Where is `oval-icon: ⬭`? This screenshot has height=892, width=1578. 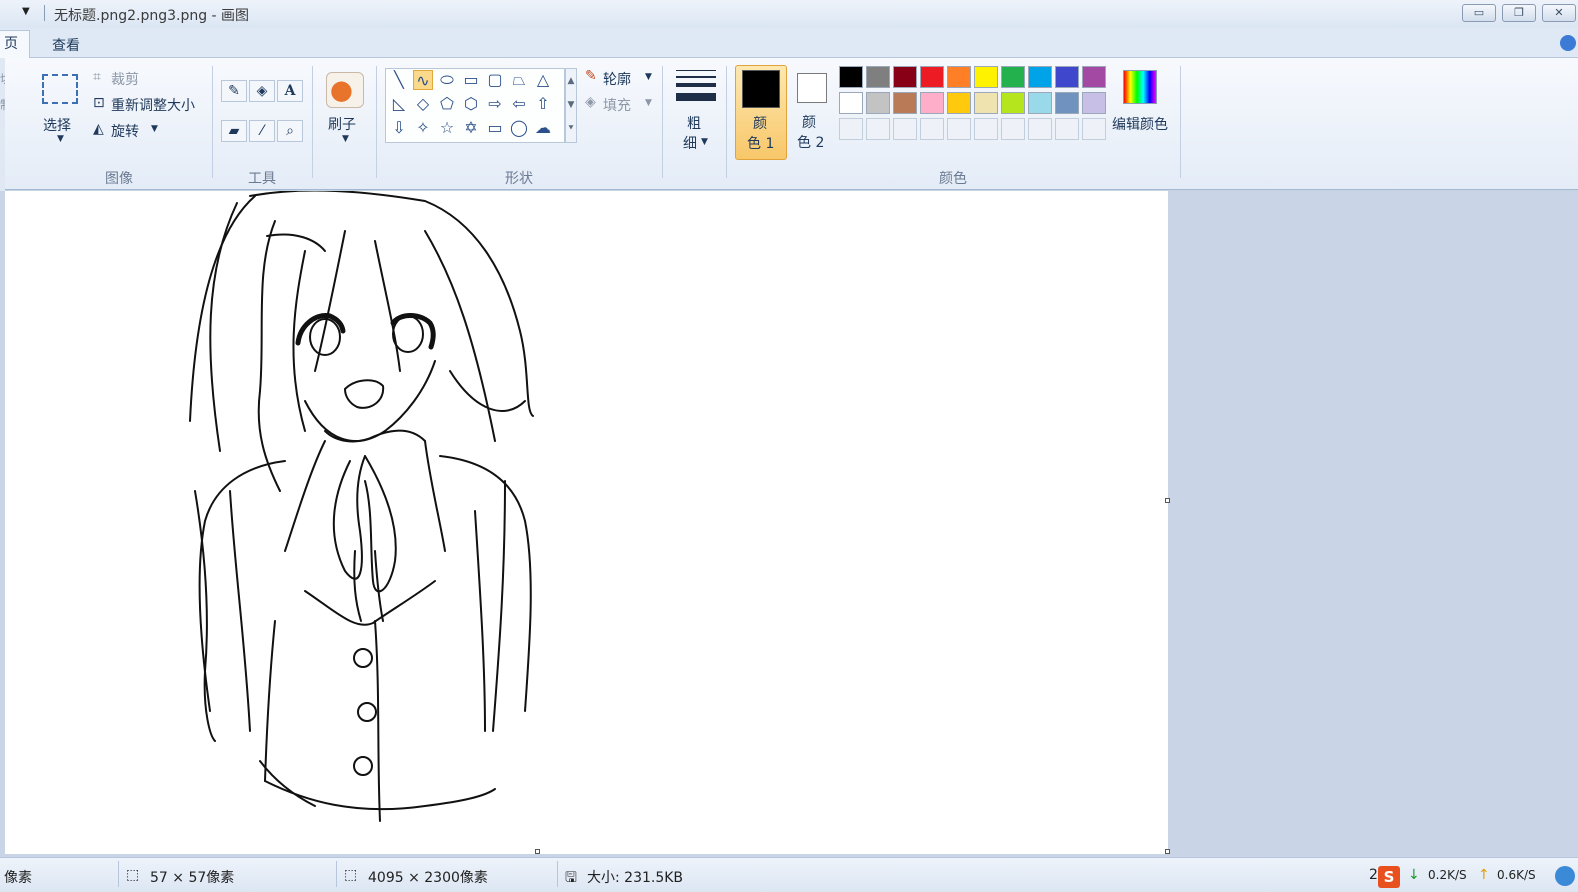 oval-icon: ⬭ is located at coordinates (447, 80).